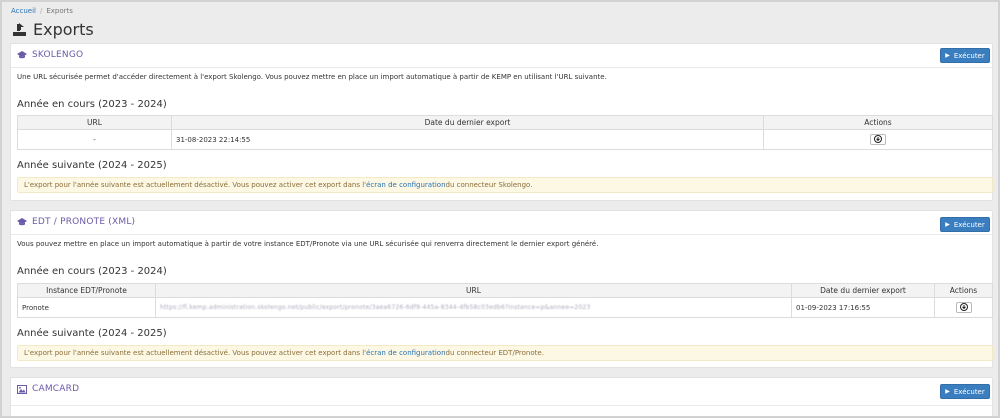 This screenshot has width=1000, height=418. Describe the element at coordinates (92, 271) in the screenshot. I see `current-year-heading-edt: Année en cours (2023 - 2024)` at that location.